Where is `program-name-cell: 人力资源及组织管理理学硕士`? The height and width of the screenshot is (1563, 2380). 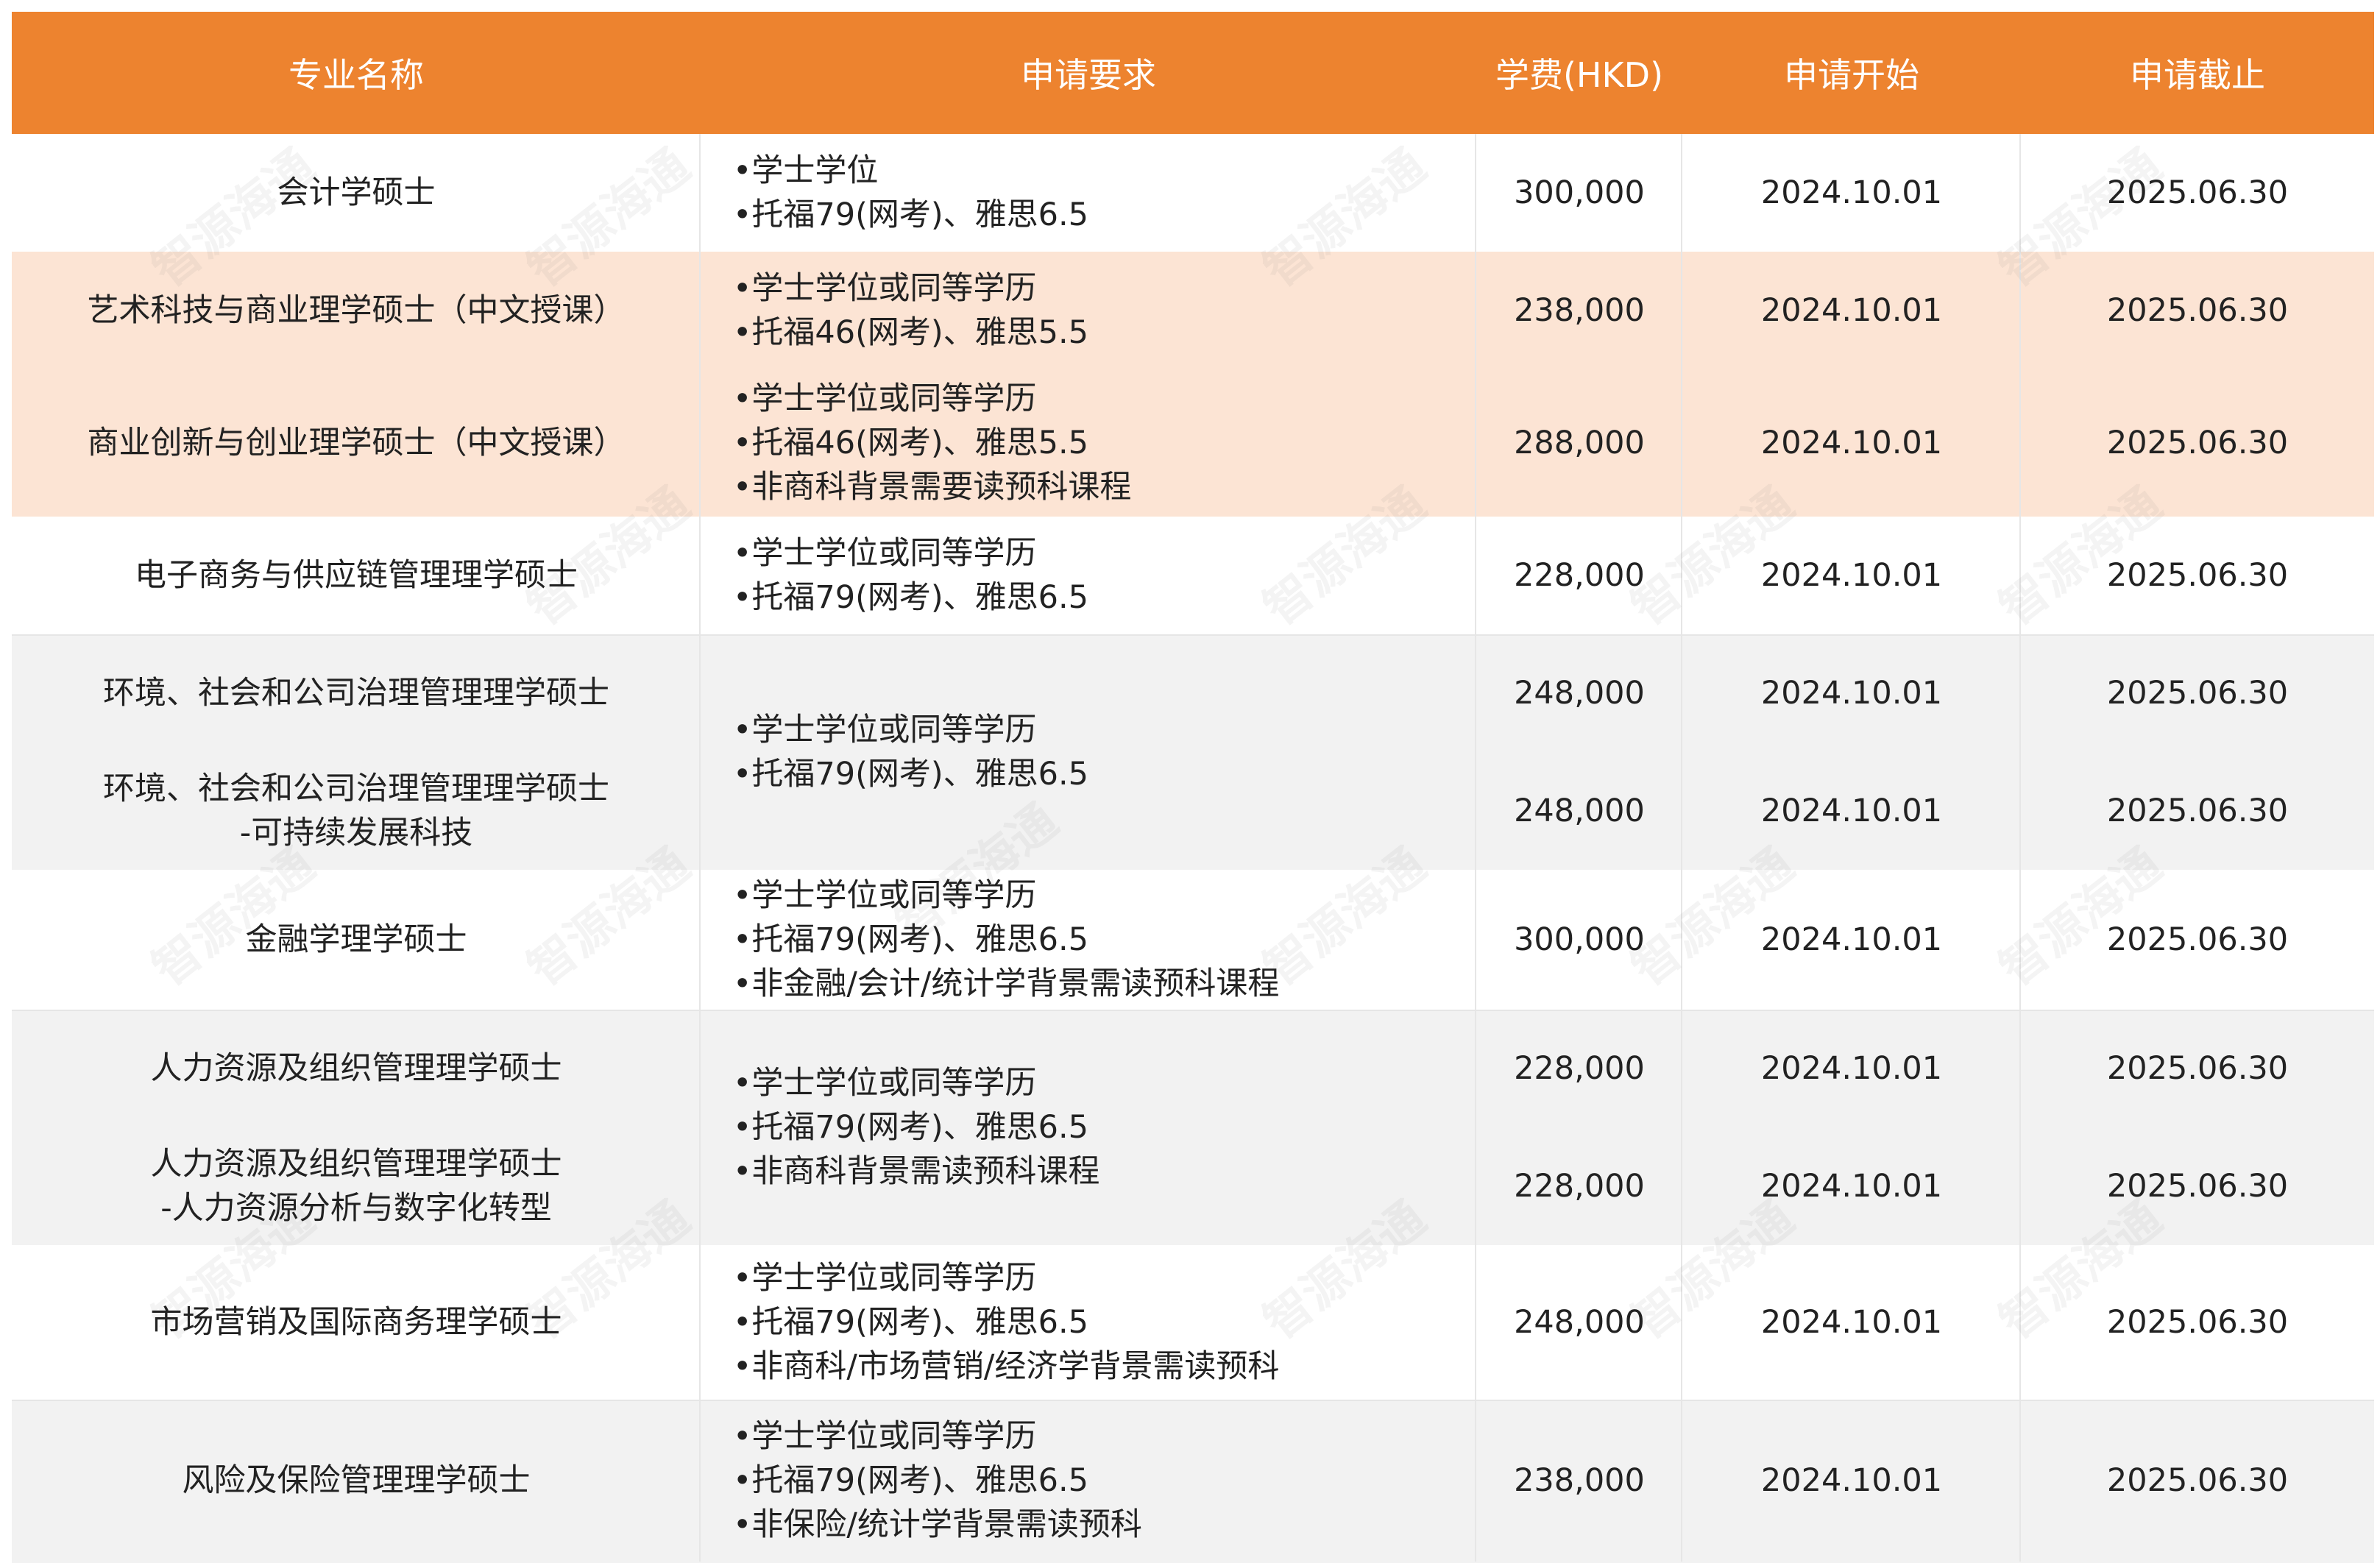 program-name-cell: 人力资源及组织管理理学硕士 is located at coordinates (356, 1068).